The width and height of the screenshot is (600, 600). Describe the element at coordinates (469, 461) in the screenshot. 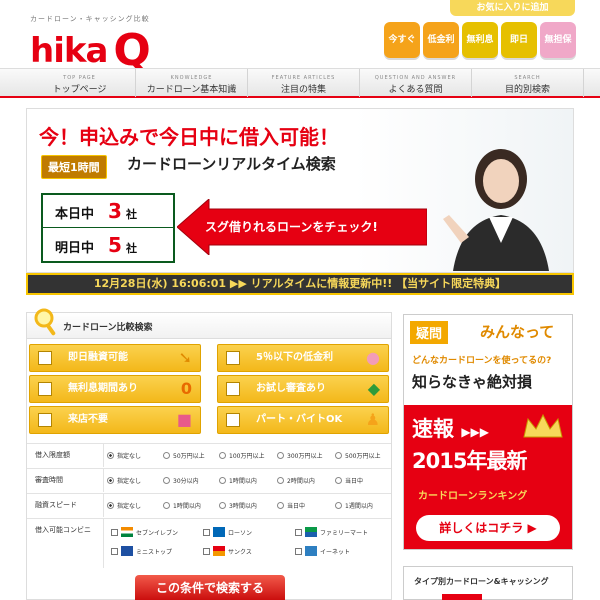

I see `ad-year-title: 2015年最新` at that location.